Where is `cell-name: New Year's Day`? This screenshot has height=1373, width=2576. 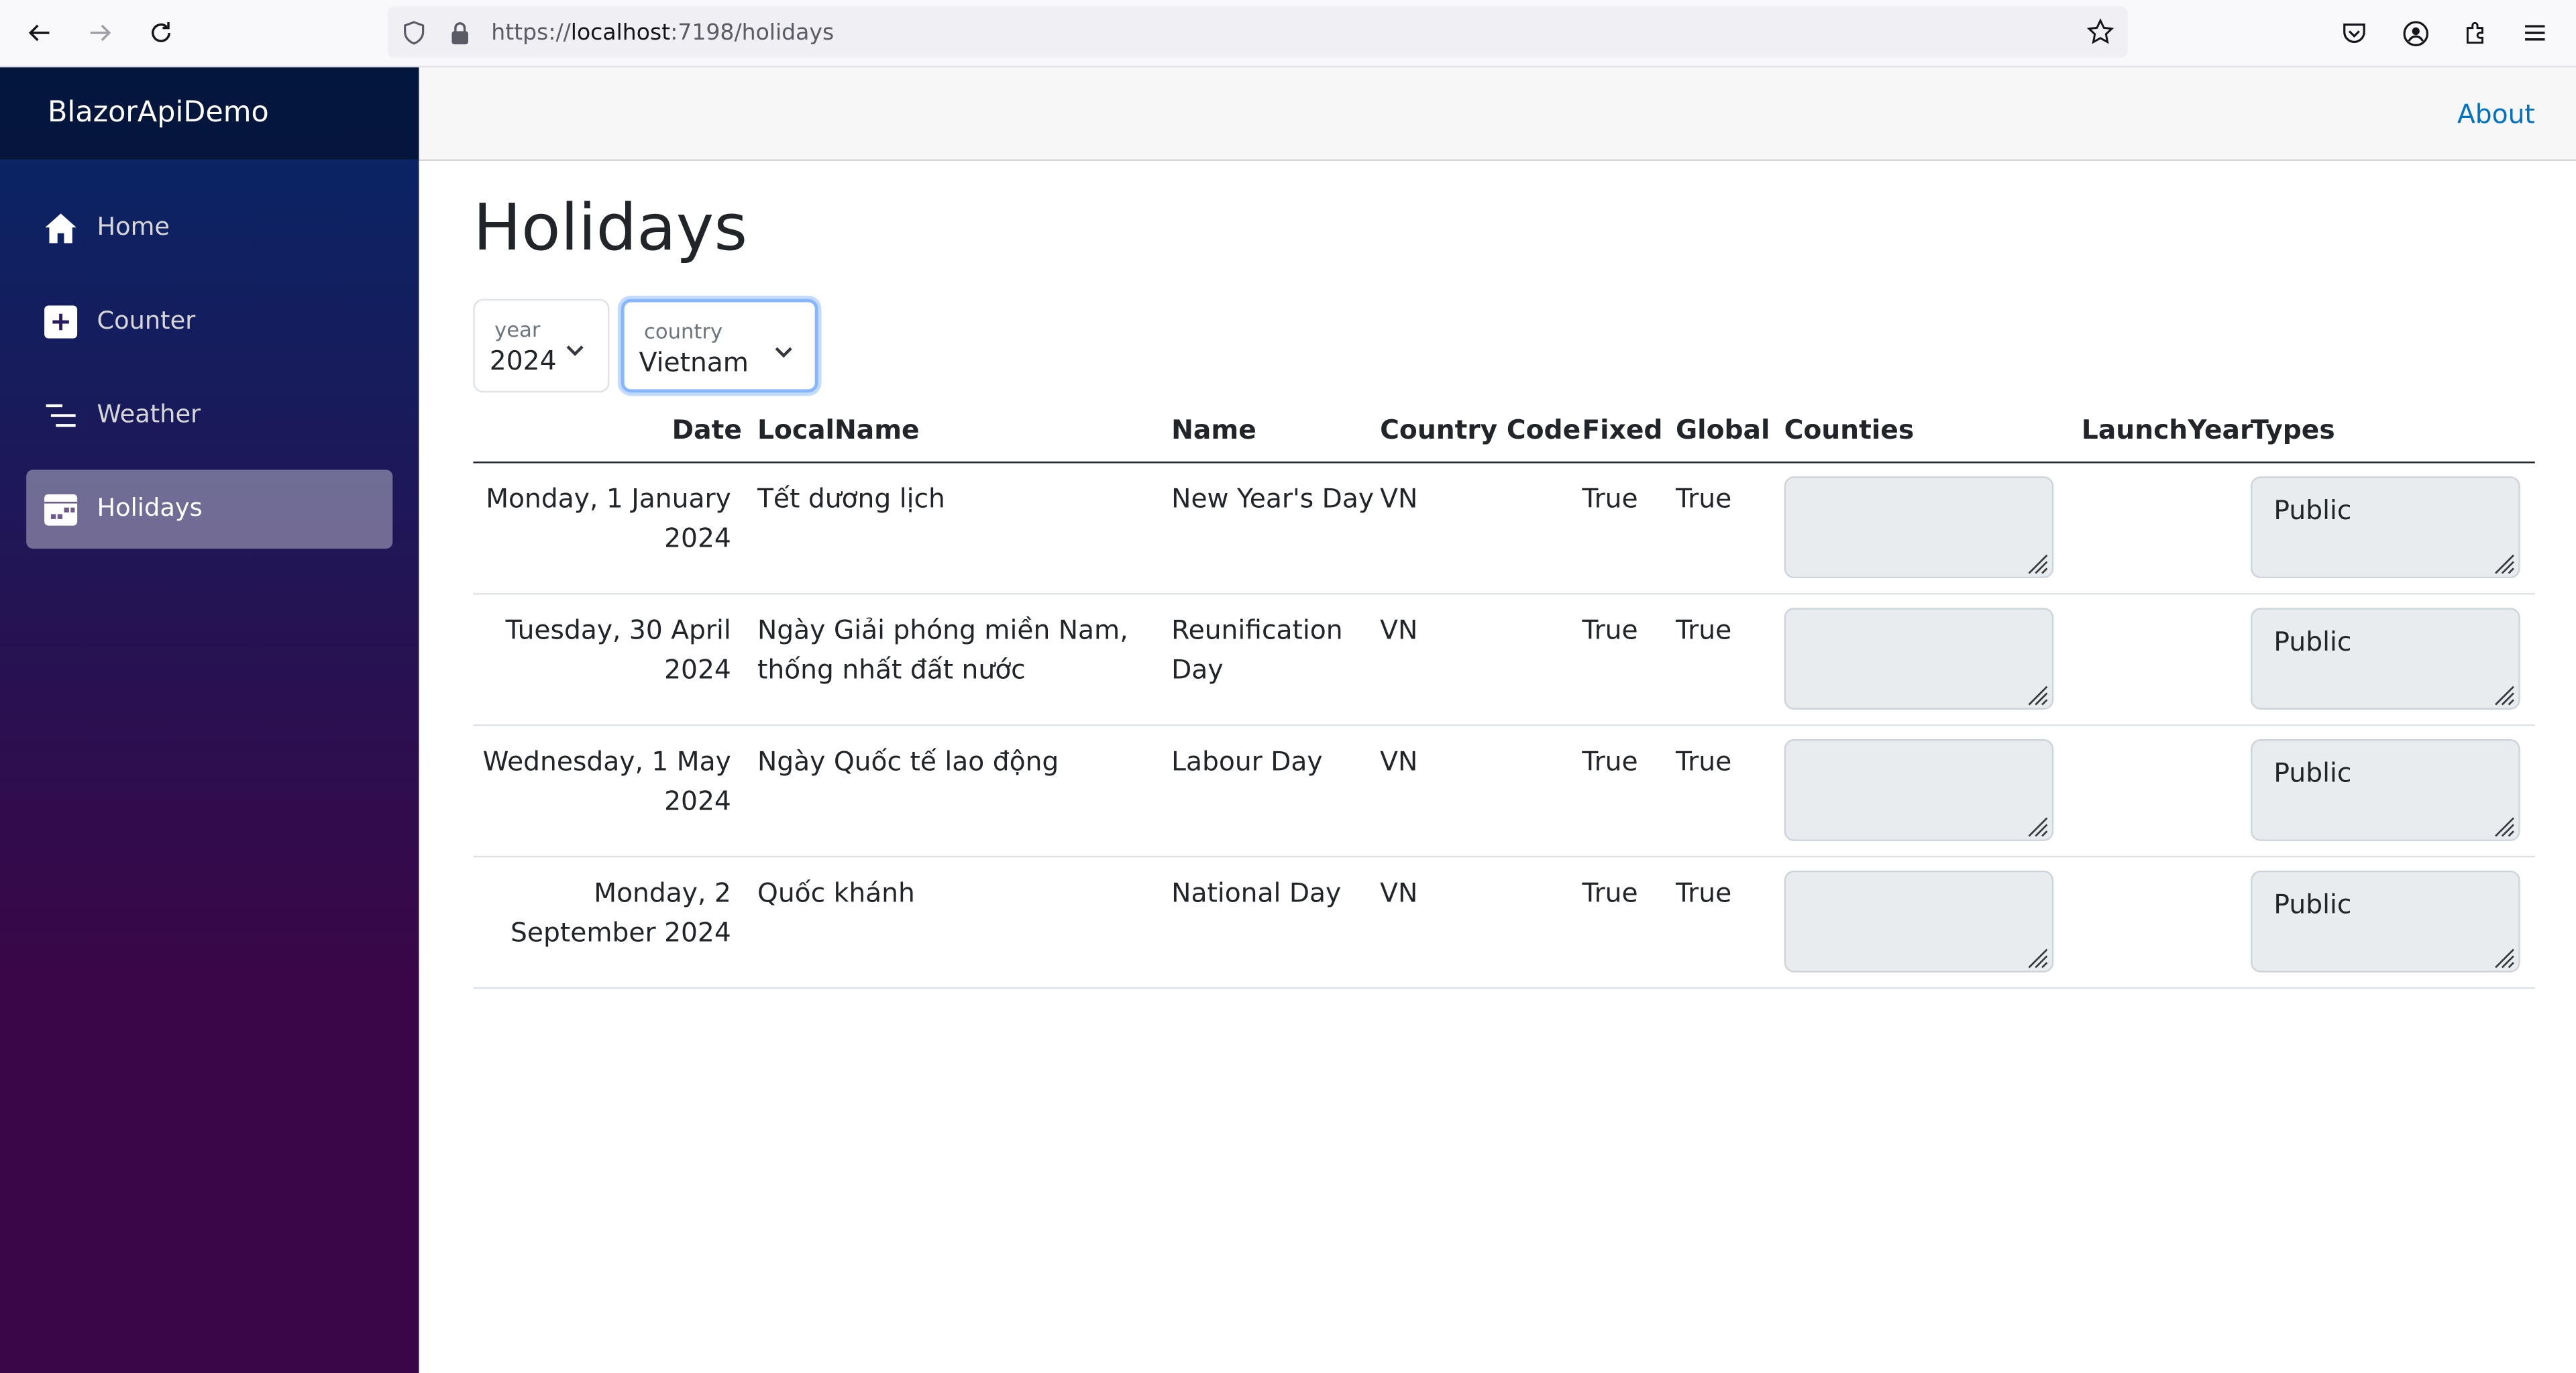
cell-name: New Year's Day is located at coordinates (1273, 498).